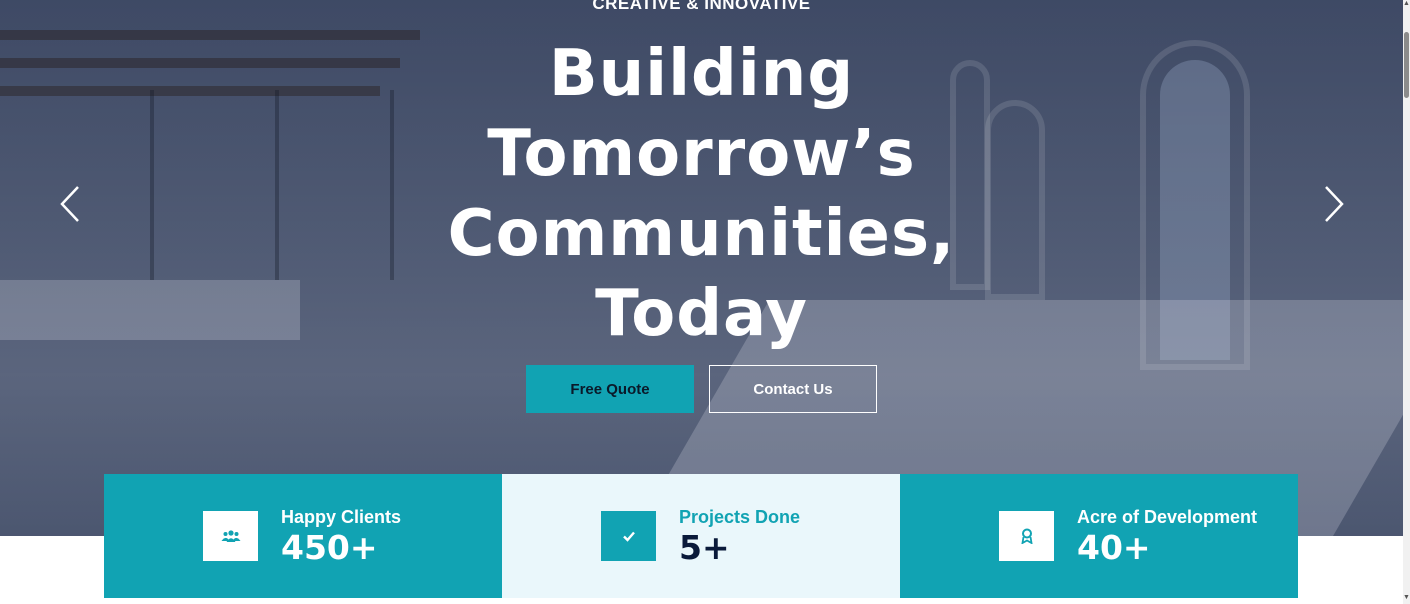 This screenshot has height=604, width=1410. I want to click on carousel-next-button, so click(1333, 204).